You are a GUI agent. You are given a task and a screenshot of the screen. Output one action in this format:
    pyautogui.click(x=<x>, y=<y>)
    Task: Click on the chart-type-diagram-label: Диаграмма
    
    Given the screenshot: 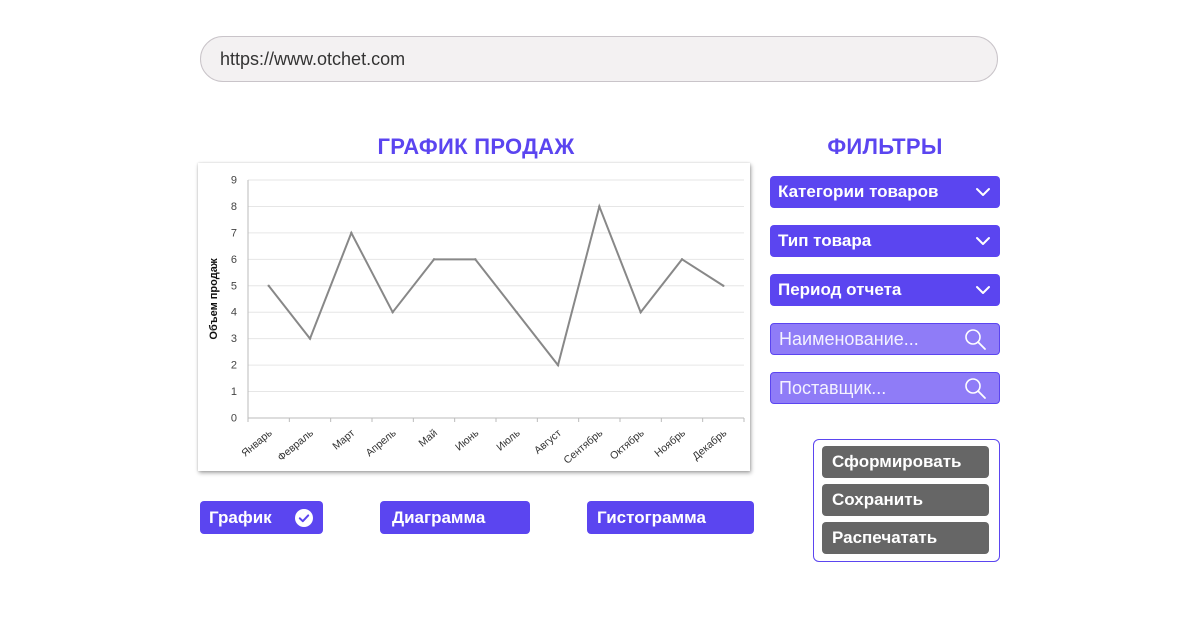 What is the action you would take?
    pyautogui.click(x=439, y=517)
    